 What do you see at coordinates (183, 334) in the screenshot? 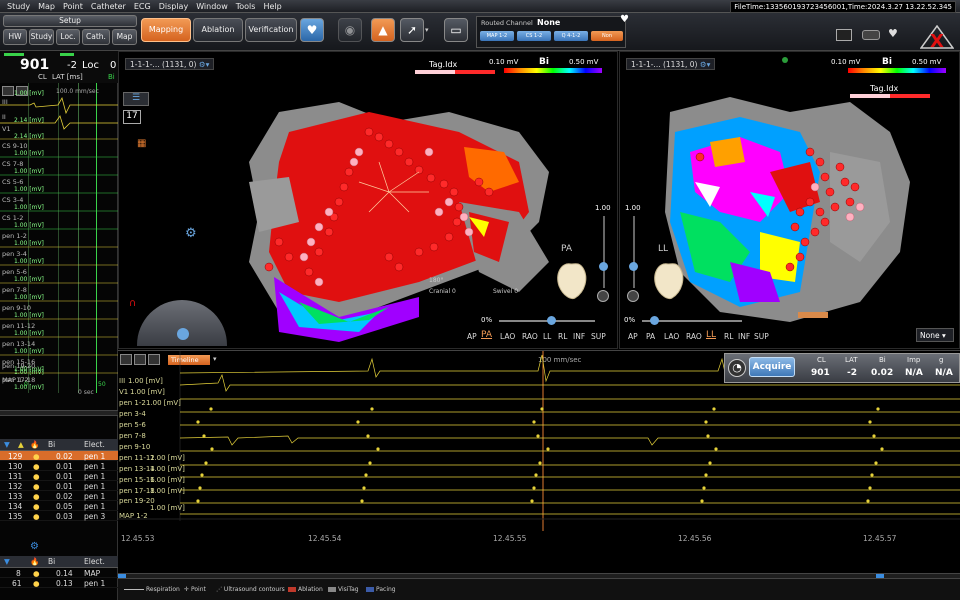
I see `navigation-center-icon` at bounding box center [183, 334].